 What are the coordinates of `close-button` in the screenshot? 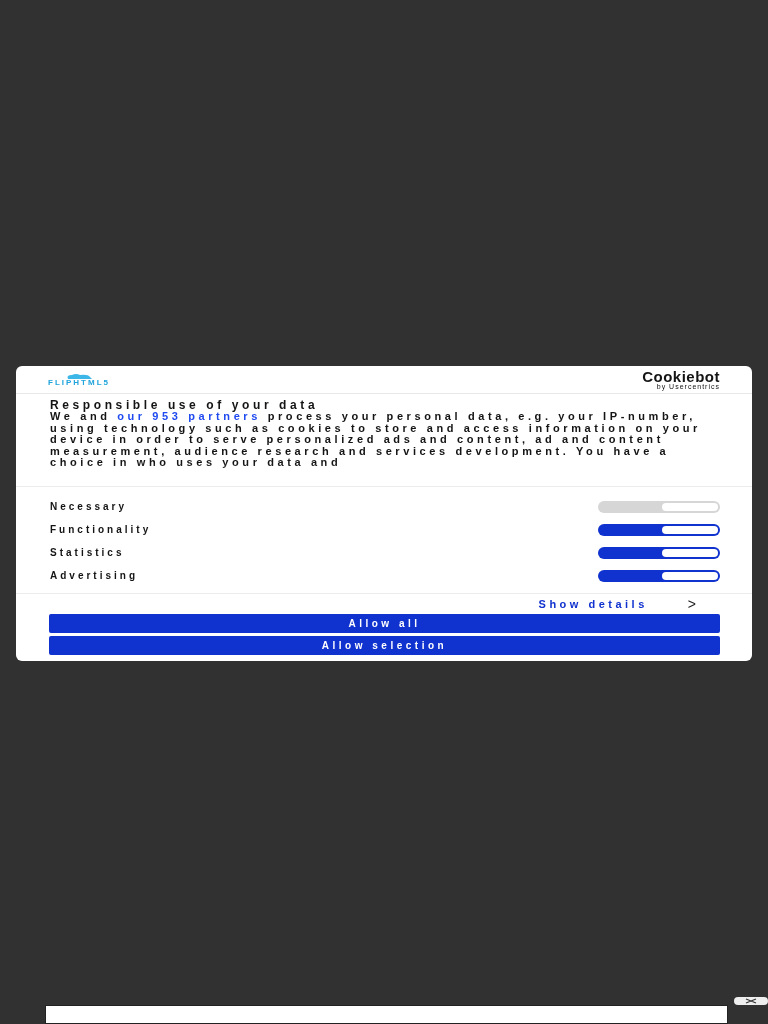 It's located at (751, 1001).